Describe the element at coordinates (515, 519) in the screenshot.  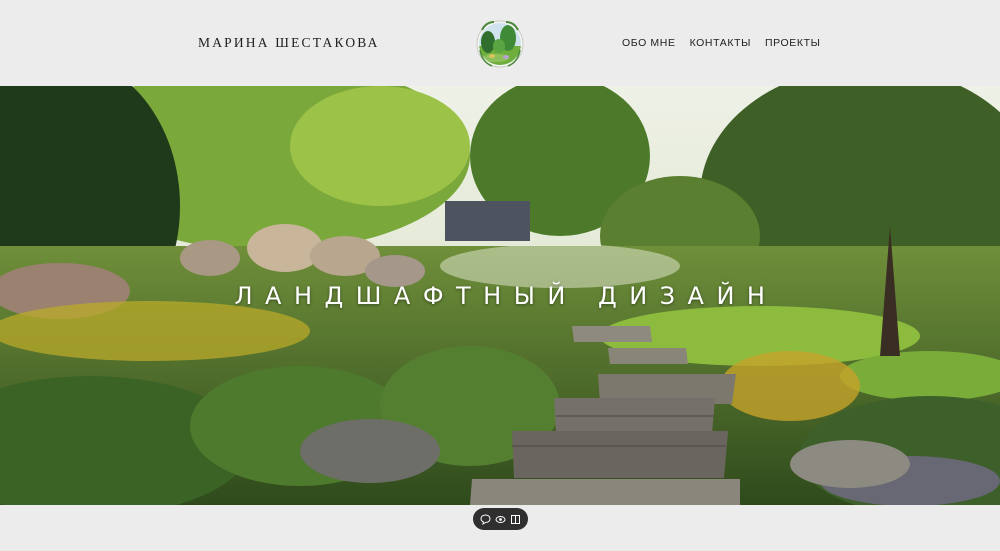
I see `book-icon` at that location.